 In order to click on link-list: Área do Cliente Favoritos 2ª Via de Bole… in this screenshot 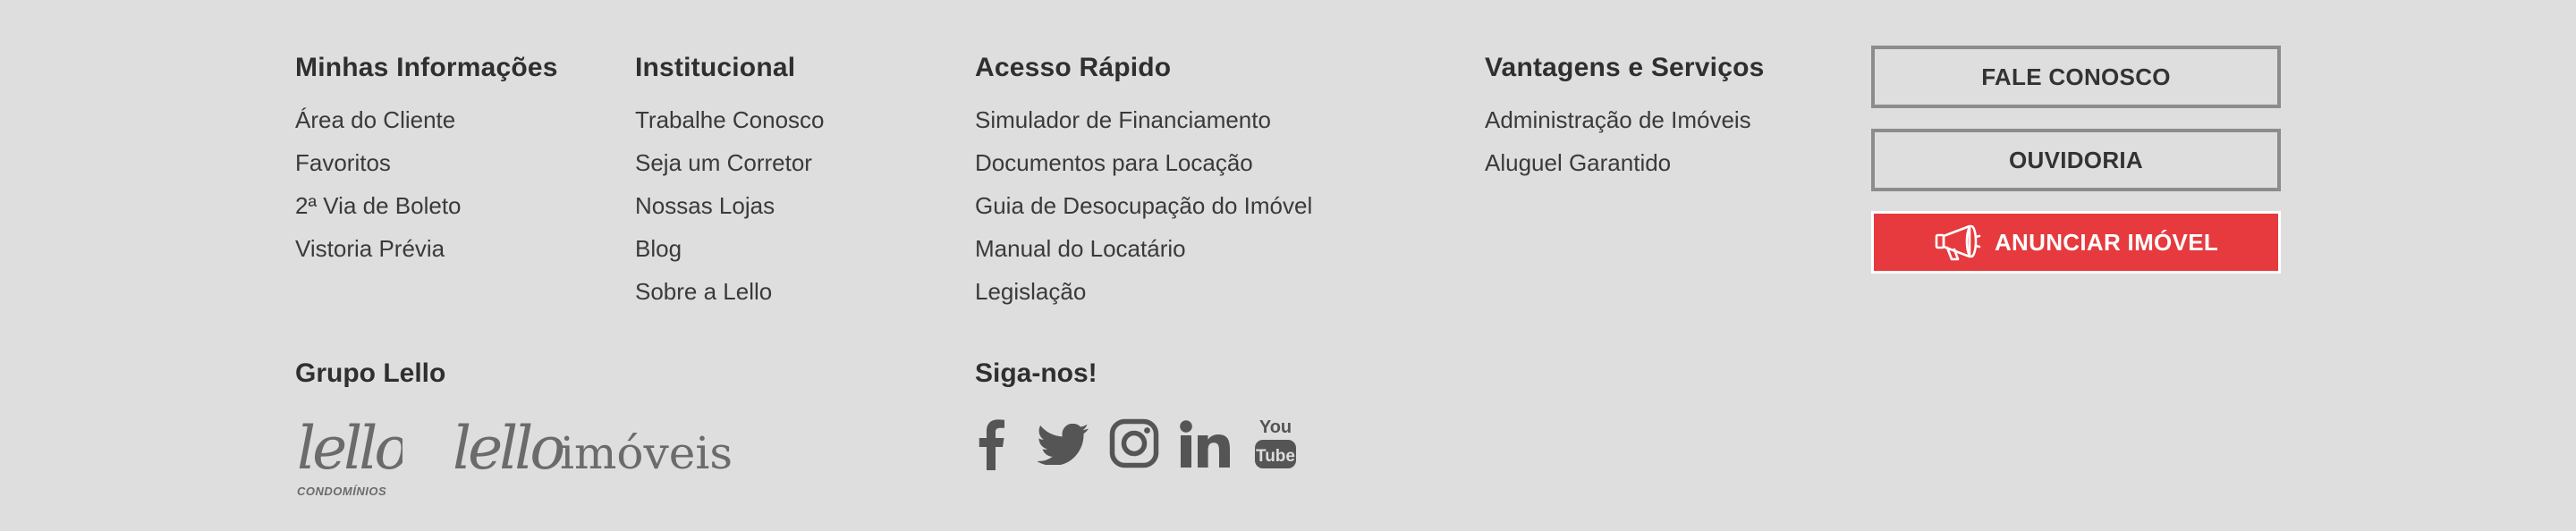, I will do `click(426, 184)`.